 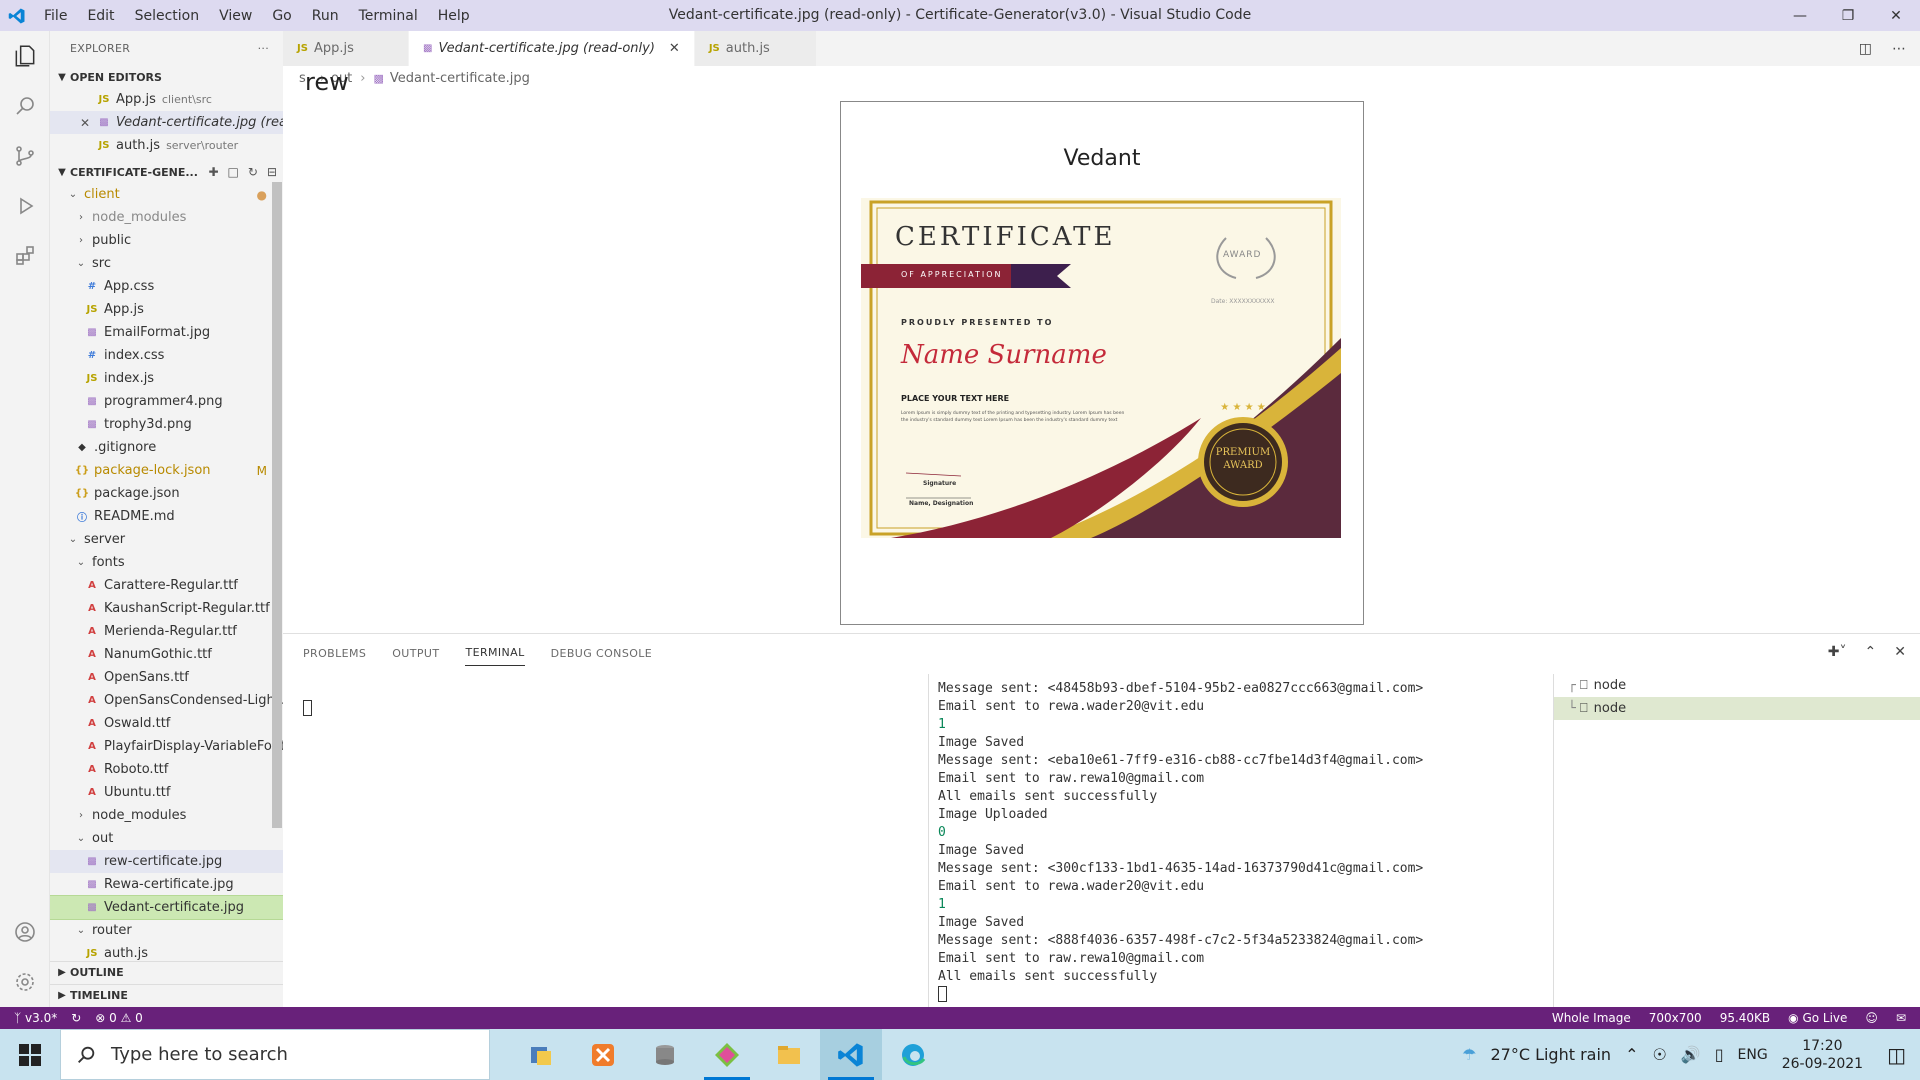 I want to click on tree-folder: ⌄ fonts, so click(x=166, y=562).